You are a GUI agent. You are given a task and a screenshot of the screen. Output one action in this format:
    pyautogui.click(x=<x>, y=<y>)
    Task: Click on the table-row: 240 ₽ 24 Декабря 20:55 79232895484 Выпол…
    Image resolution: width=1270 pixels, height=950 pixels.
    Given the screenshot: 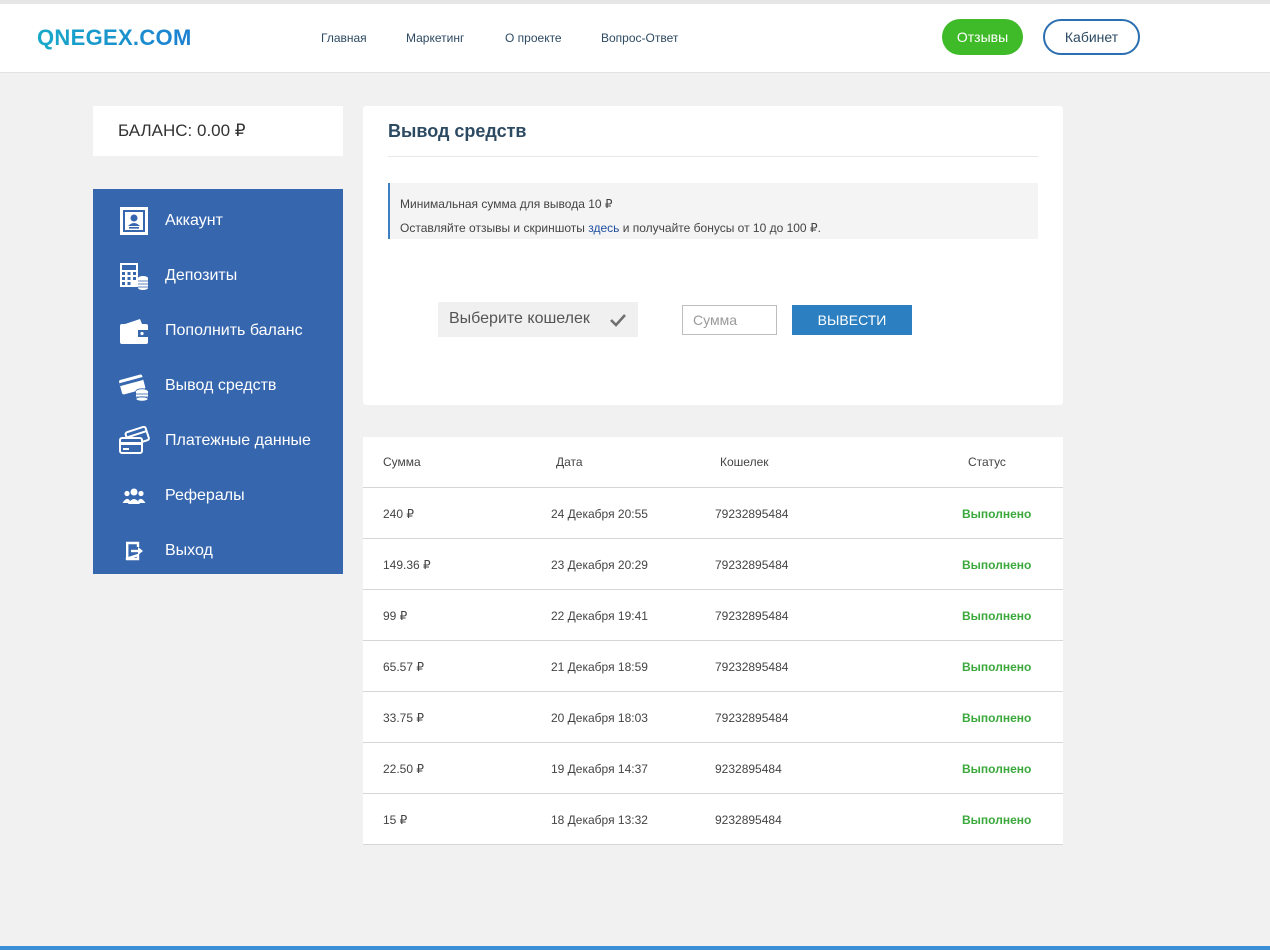 What is the action you would take?
    pyautogui.click(x=713, y=512)
    